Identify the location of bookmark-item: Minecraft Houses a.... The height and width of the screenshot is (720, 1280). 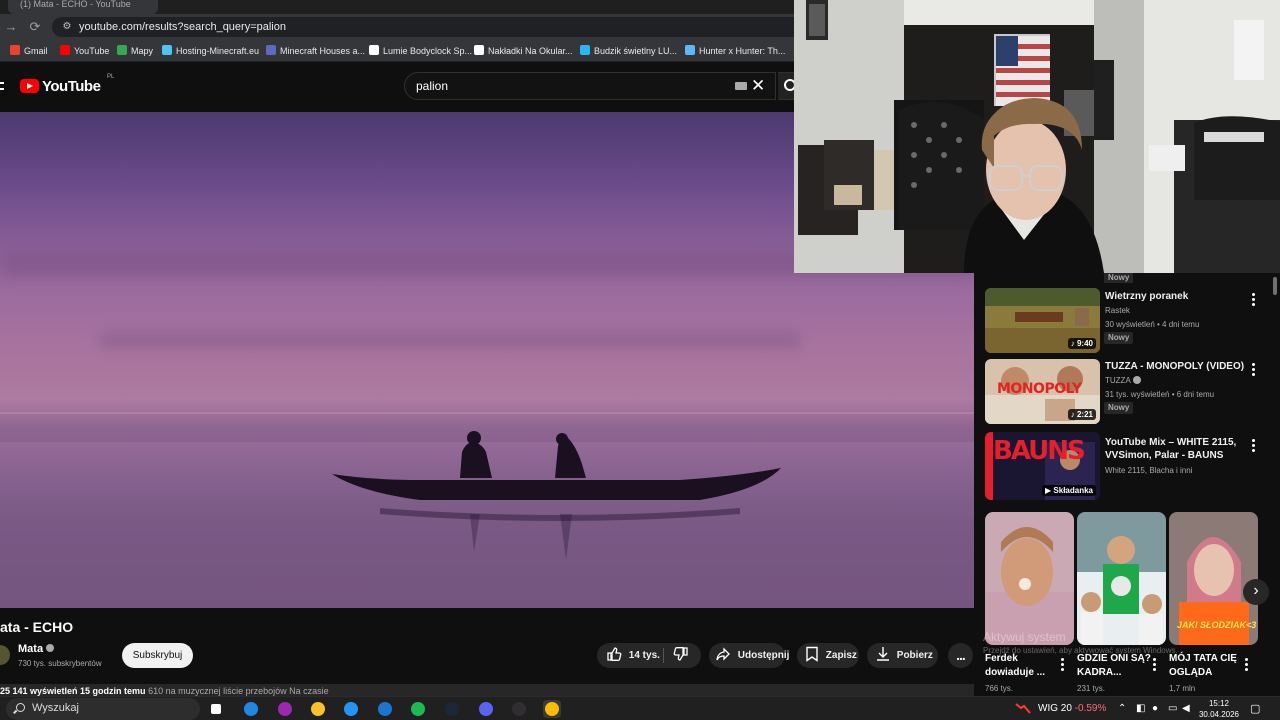
(315, 51).